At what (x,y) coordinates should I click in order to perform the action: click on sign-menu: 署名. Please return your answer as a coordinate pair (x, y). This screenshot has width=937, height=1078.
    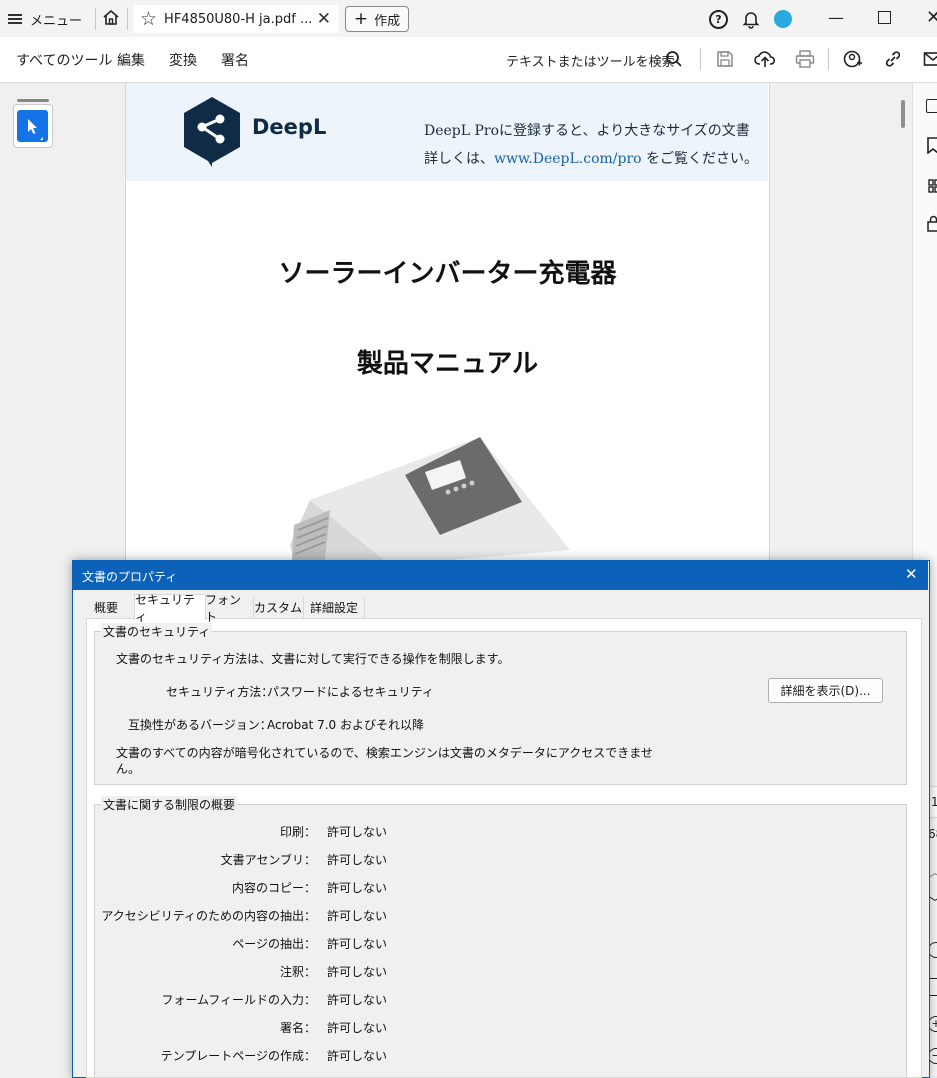
    Looking at the image, I should click on (235, 60).